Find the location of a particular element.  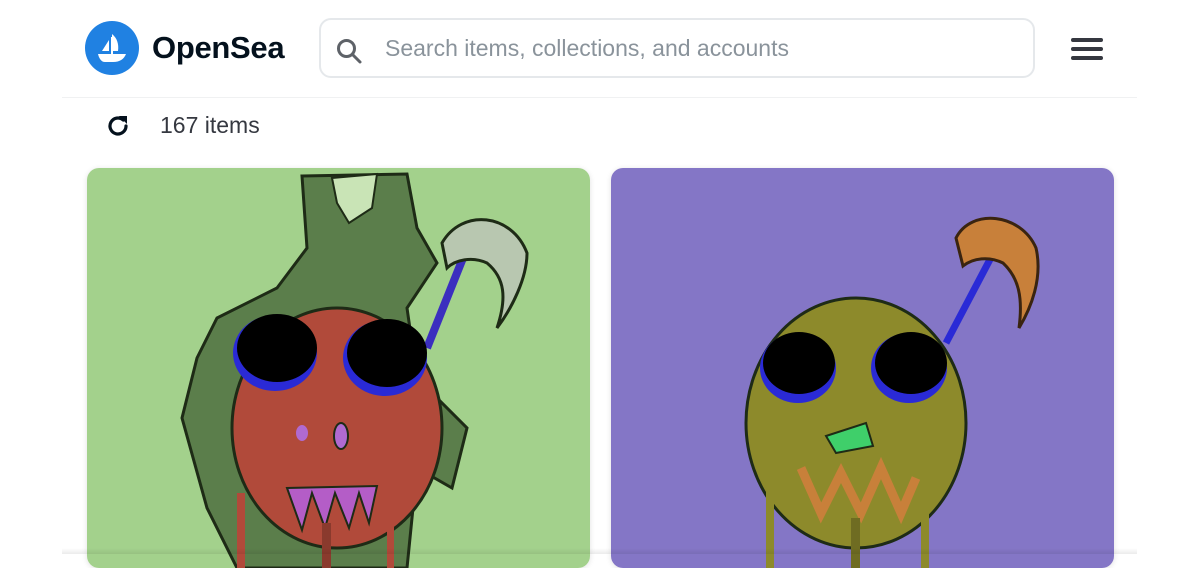

opensea-logo is located at coordinates (112, 48).